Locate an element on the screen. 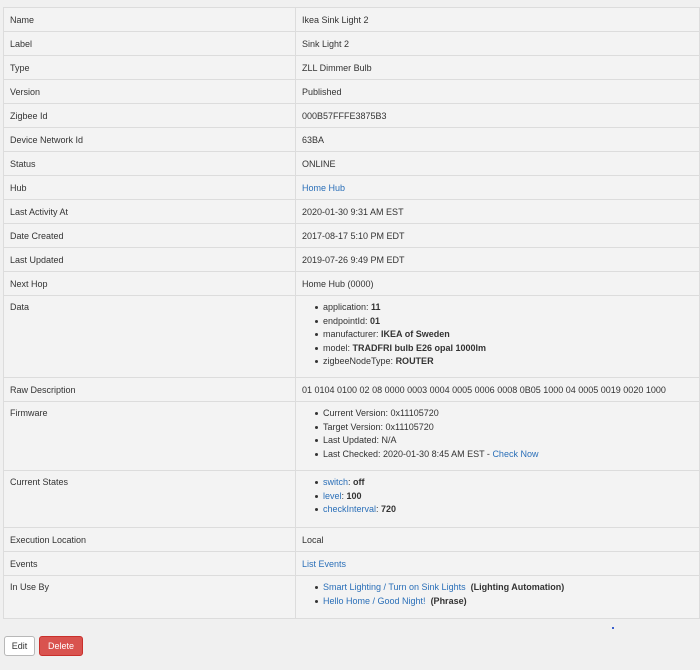  row-device-network-id: Device Network Id 63BA is located at coordinates (351, 139).